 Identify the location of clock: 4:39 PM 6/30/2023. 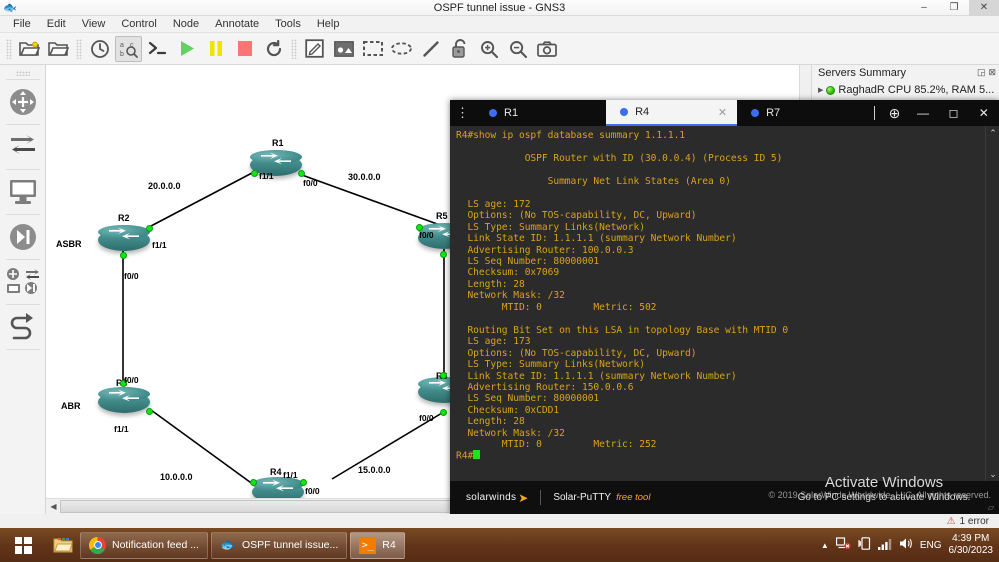
(971, 545).